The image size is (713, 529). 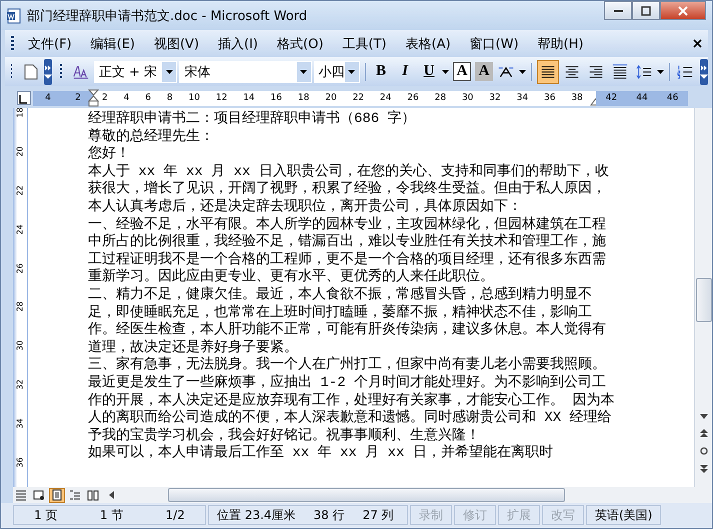 I want to click on outline-view-button, so click(x=75, y=495).